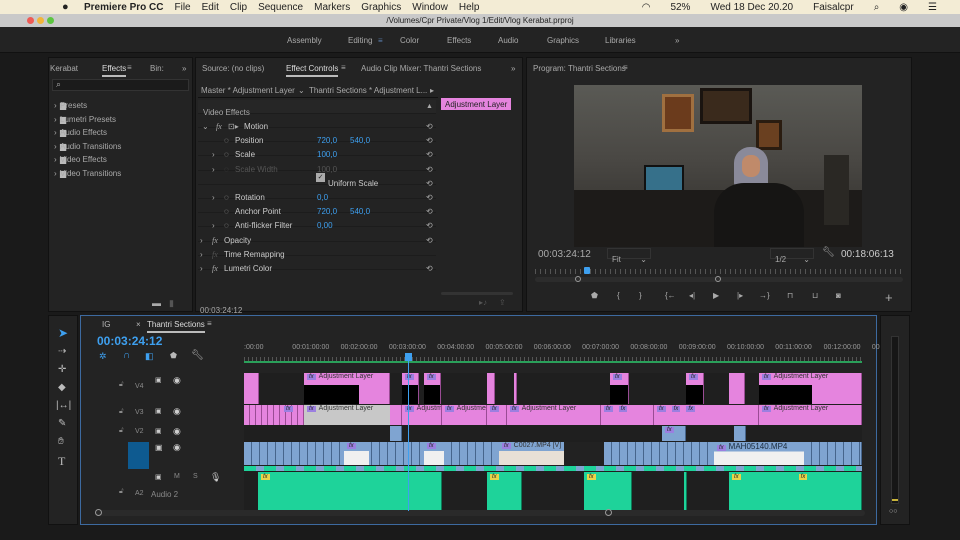 This screenshot has width=960, height=540. What do you see at coordinates (718, 279) in the screenshot?
I see `scroll-handle-right` at bounding box center [718, 279].